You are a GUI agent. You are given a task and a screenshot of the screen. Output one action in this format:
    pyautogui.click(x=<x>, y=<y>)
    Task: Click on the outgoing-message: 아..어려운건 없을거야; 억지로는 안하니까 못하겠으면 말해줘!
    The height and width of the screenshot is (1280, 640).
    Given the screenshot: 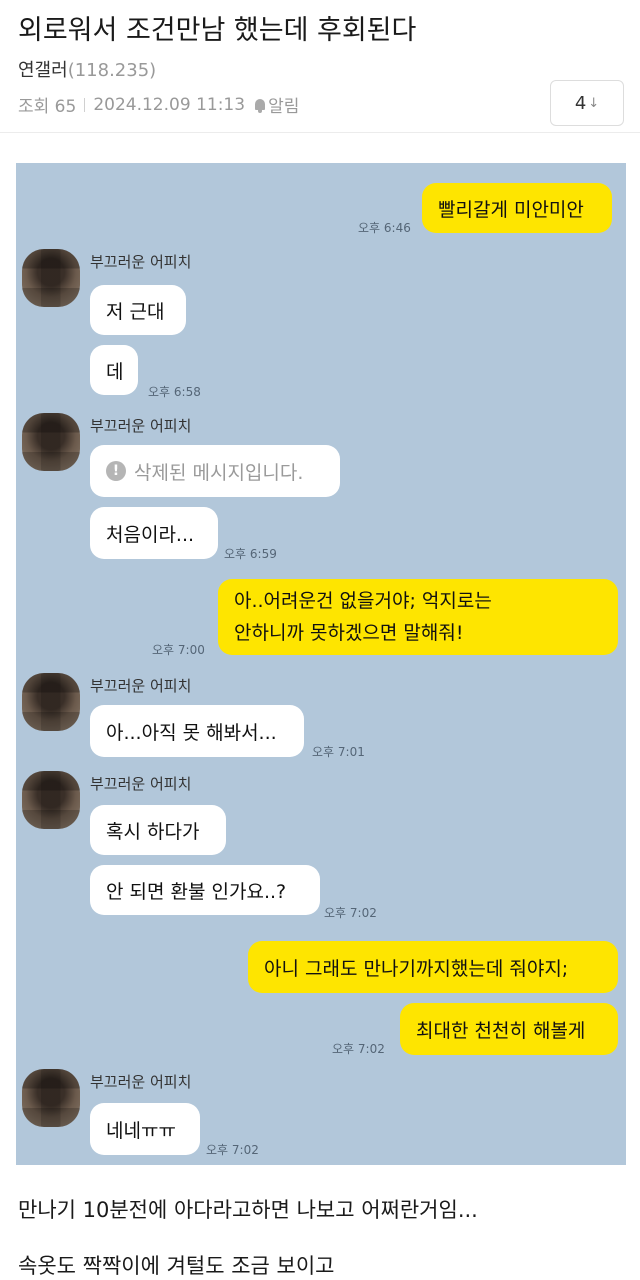 What is the action you would take?
    pyautogui.click(x=418, y=617)
    